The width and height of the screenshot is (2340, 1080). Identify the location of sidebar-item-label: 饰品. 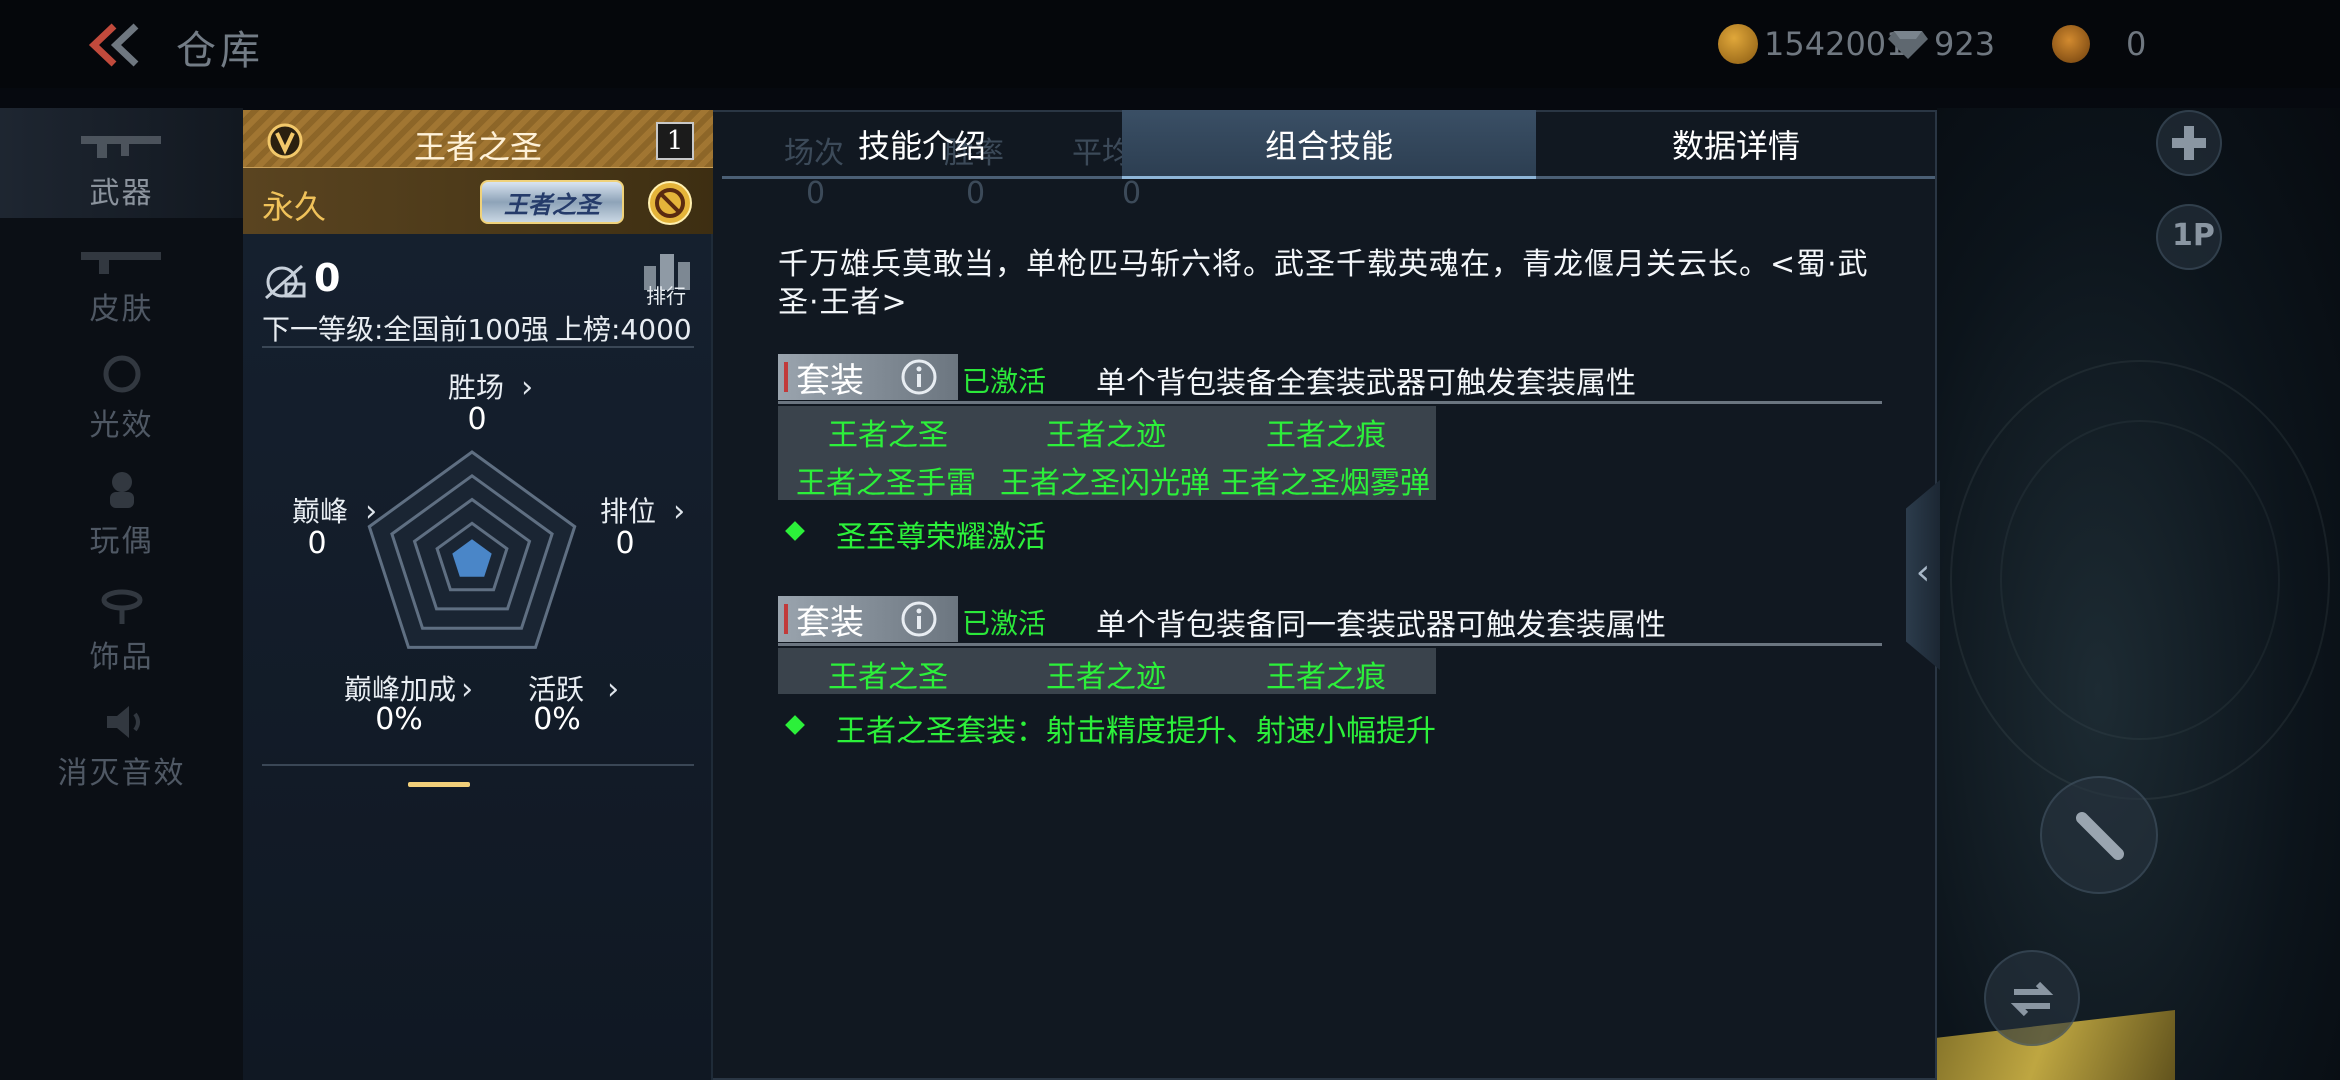
(121, 657).